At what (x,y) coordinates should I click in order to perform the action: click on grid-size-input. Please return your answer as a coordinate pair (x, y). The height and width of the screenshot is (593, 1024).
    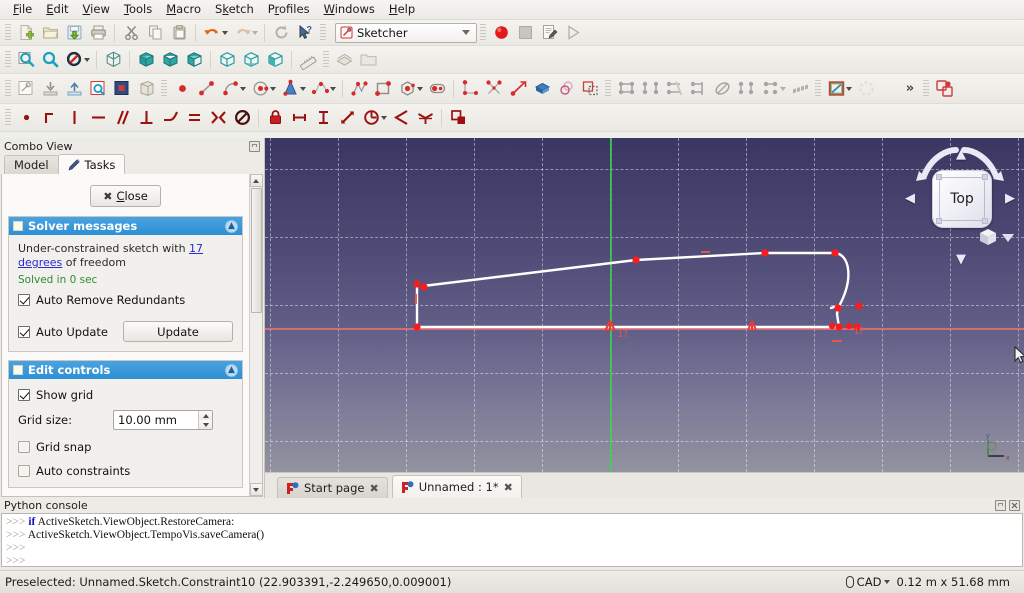
    Looking at the image, I should click on (156, 420).